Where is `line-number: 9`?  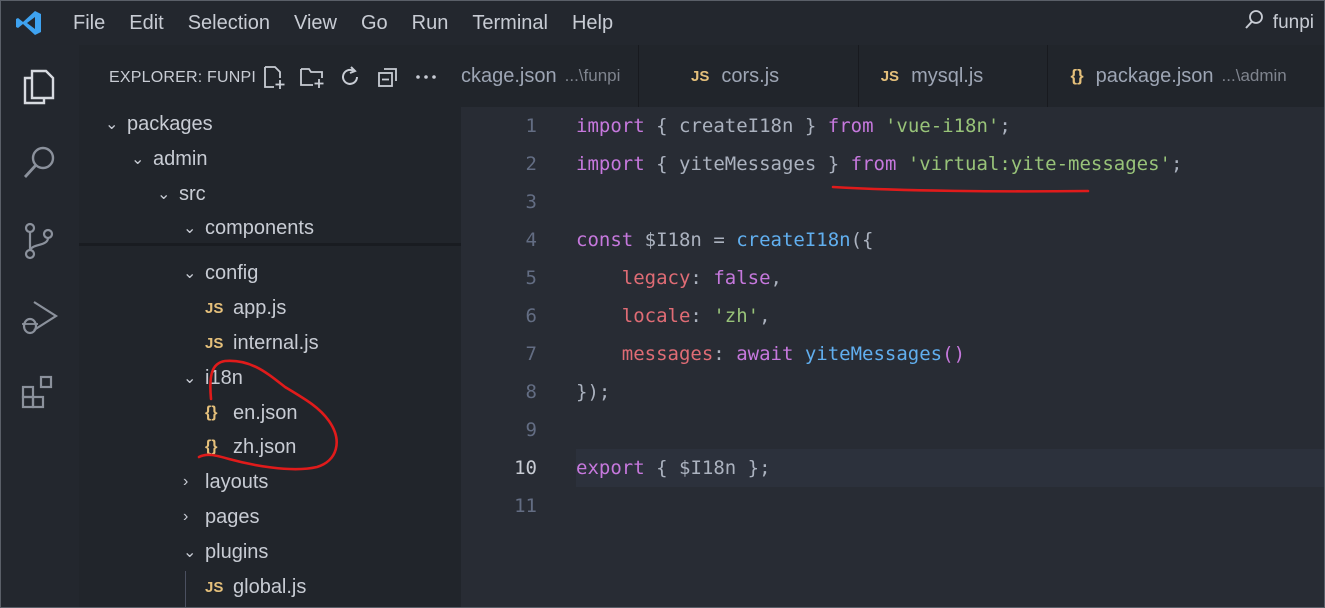 line-number: 9 is located at coordinates (531, 430).